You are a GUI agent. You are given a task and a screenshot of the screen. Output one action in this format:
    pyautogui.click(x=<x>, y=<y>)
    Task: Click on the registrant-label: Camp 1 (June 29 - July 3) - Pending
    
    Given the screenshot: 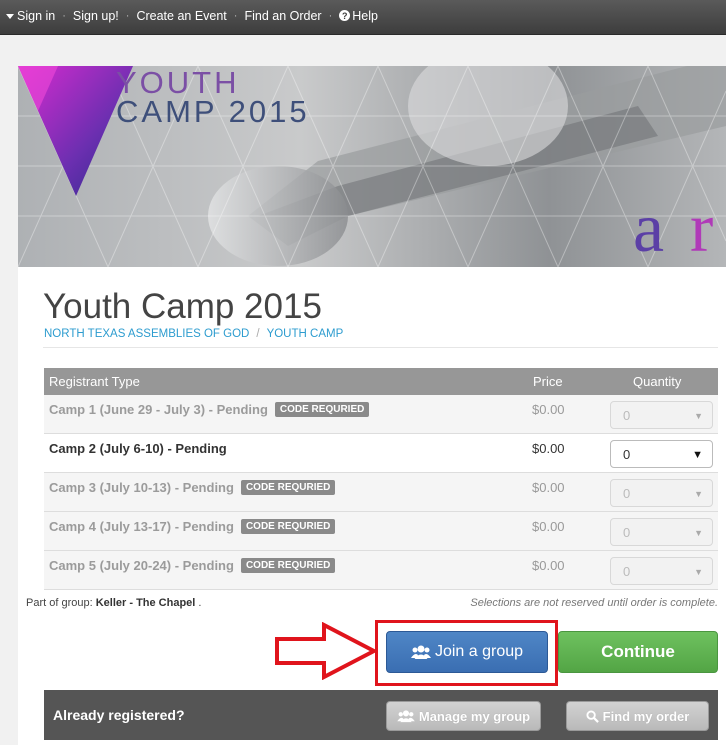 What is the action you would take?
    pyautogui.click(x=158, y=409)
    